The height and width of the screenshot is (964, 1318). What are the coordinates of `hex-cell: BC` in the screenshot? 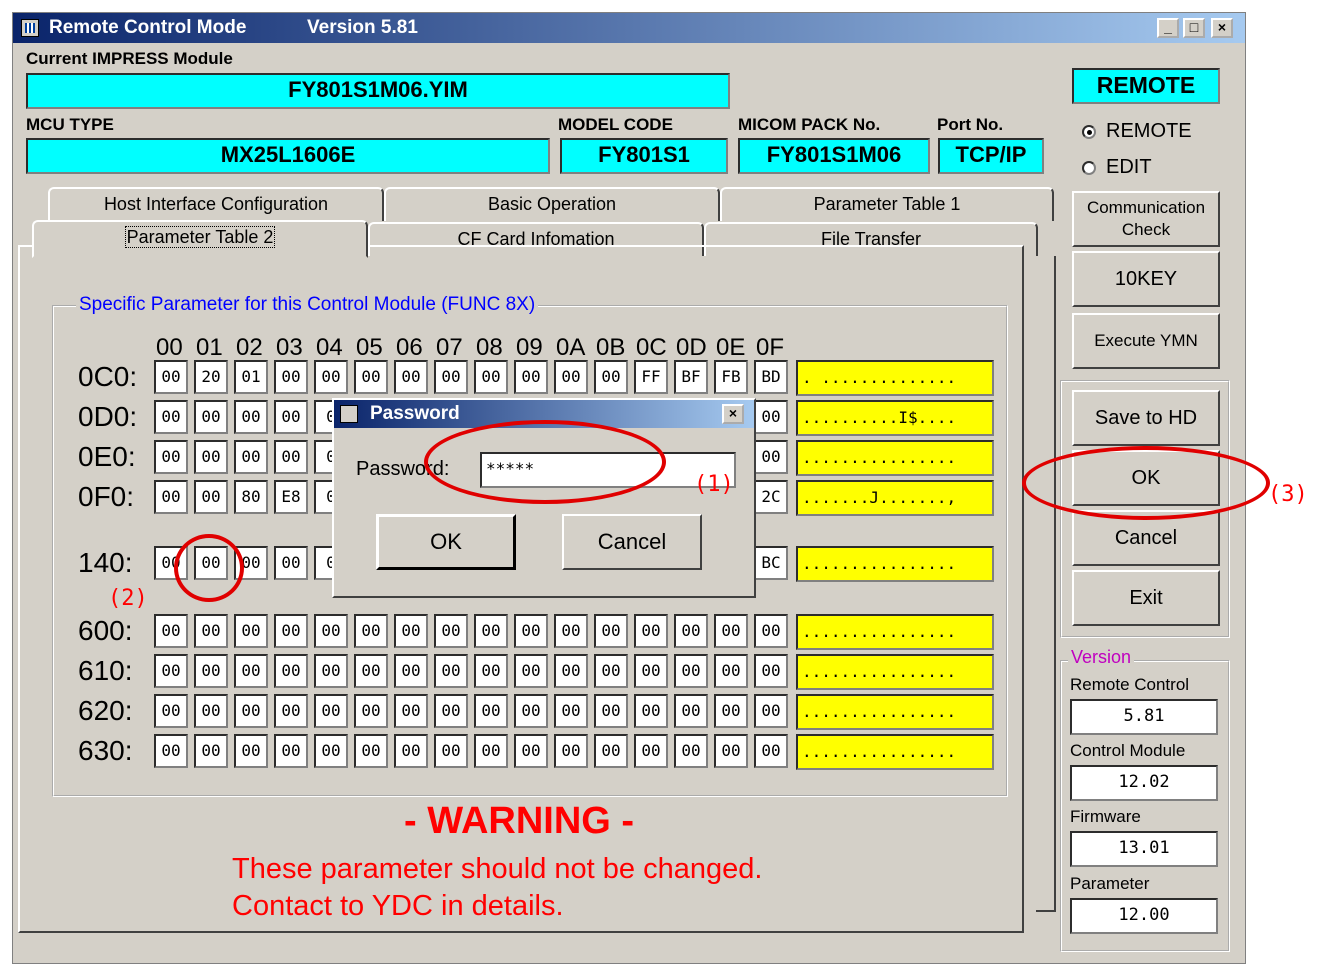 It's located at (771, 563).